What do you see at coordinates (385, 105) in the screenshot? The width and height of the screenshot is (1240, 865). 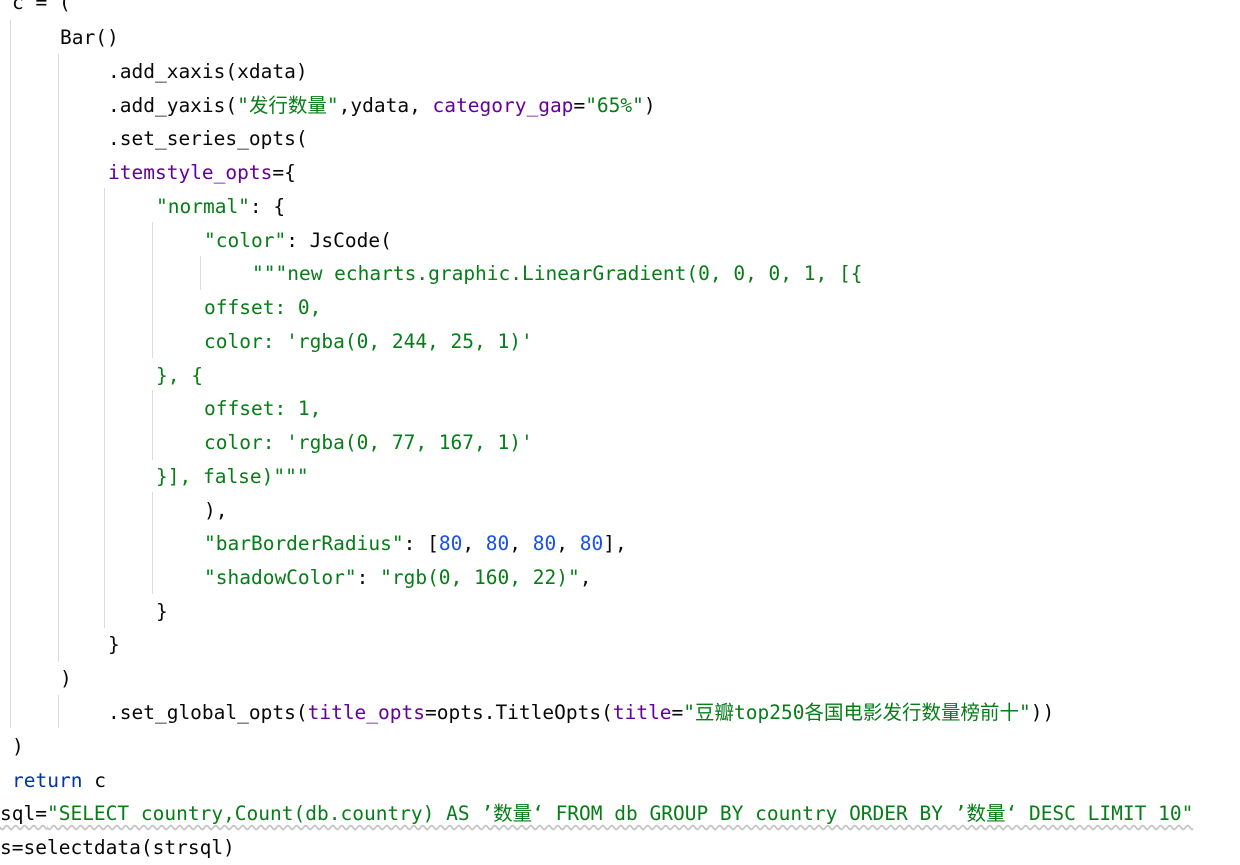 I see `code-token: ,ydata,` at bounding box center [385, 105].